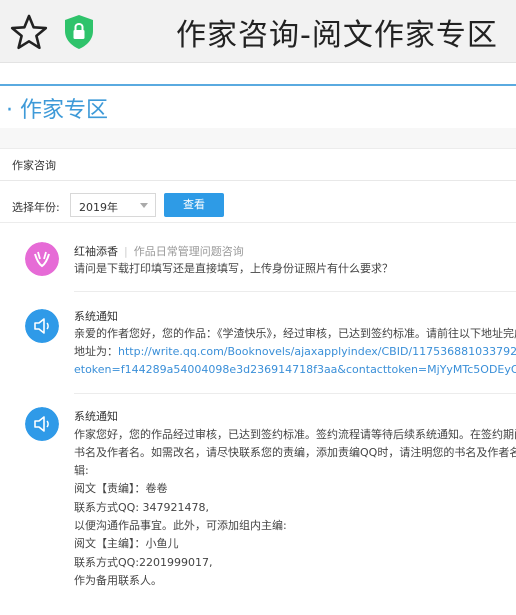 The image size is (516, 615). I want to click on browser-top-bar: 作家咨询-阅文作家专区, so click(258, 31).